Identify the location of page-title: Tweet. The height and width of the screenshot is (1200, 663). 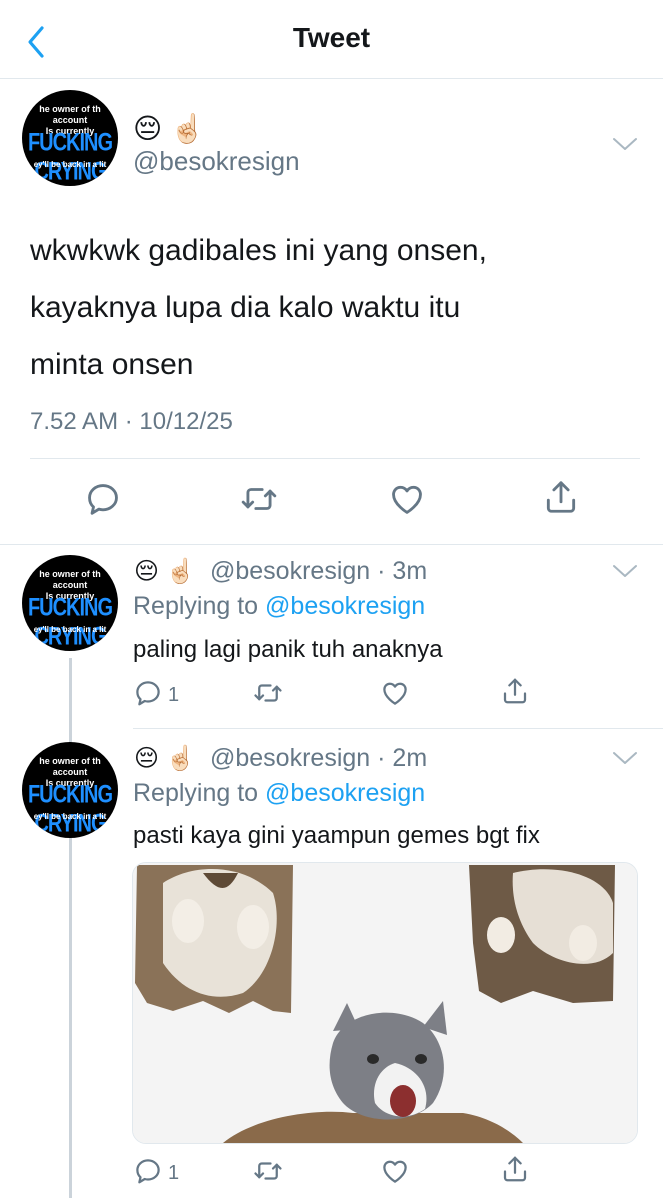
(331, 37).